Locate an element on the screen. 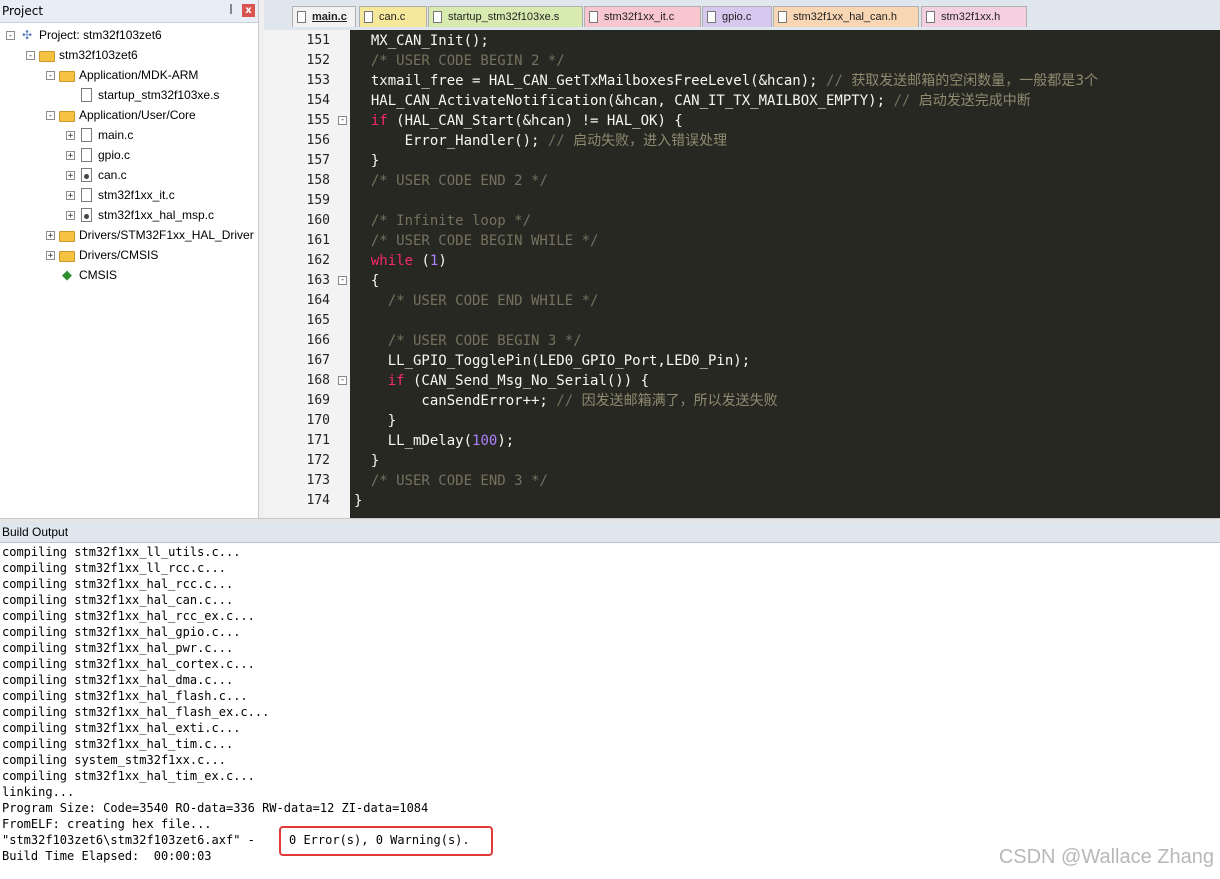  tree-item: - ✣ Project: stm32f103zet6 is located at coordinates (84, 35).